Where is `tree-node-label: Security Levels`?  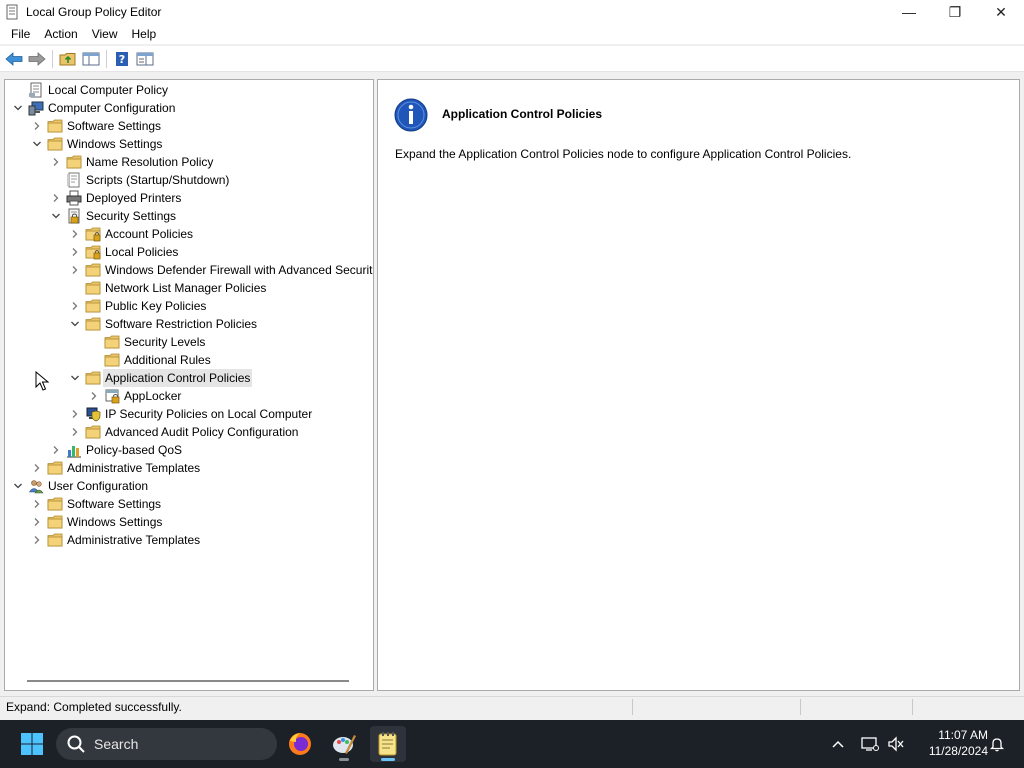 tree-node-label: Security Levels is located at coordinates (165, 342).